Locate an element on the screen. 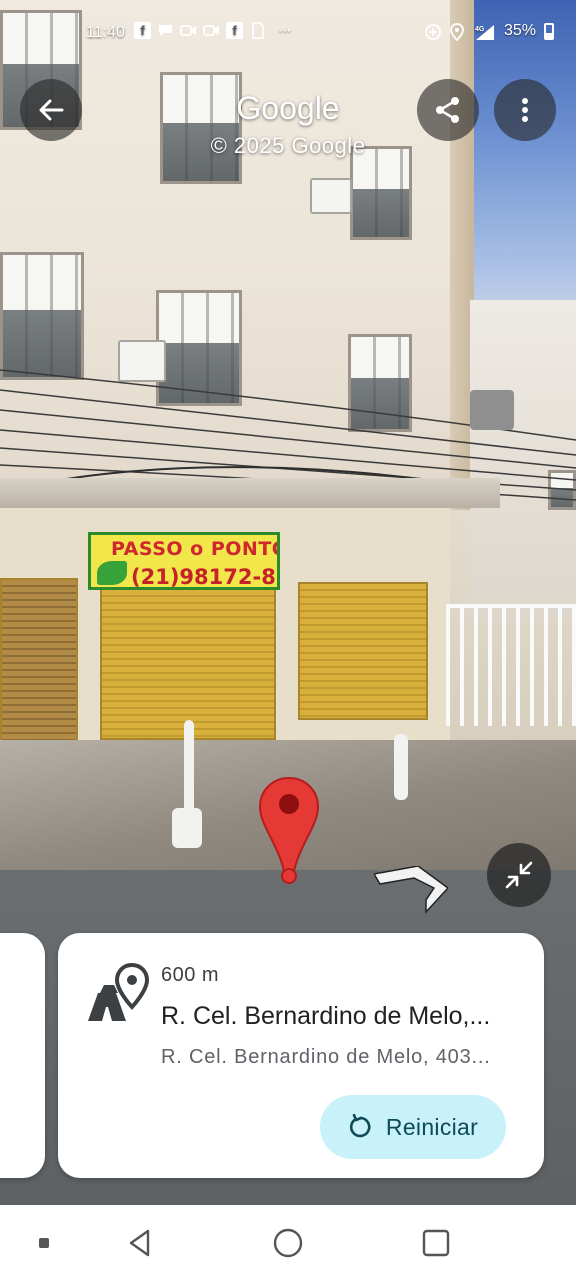 The width and height of the screenshot is (576, 1280). share-button is located at coordinates (448, 110).